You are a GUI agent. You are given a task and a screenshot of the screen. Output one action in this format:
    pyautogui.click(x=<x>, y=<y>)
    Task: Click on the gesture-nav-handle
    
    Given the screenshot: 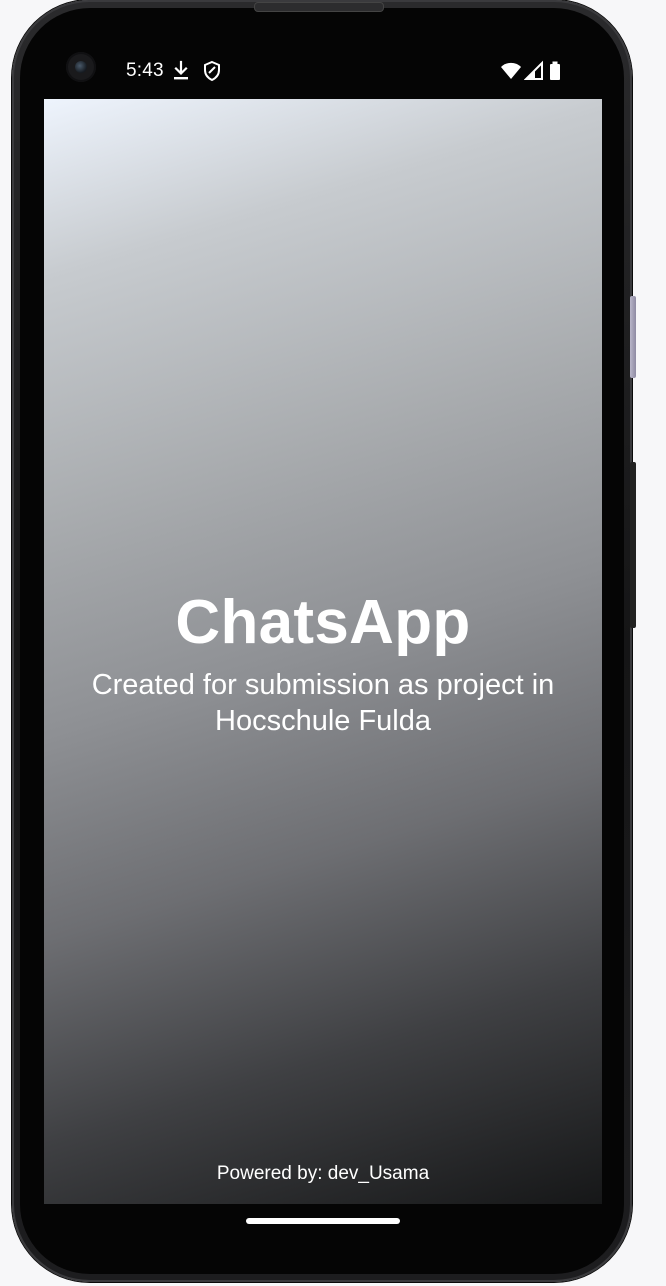 What is the action you would take?
    pyautogui.click(x=323, y=1221)
    